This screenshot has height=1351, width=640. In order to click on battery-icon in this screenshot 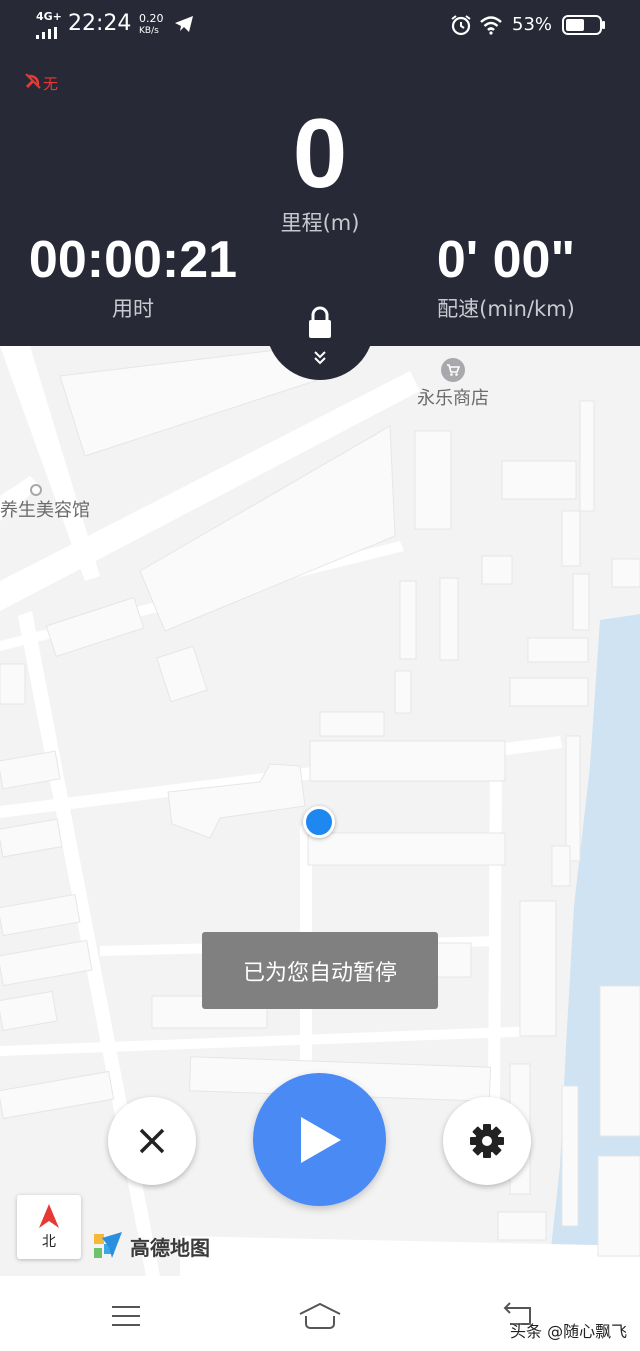, I will do `click(584, 27)`.